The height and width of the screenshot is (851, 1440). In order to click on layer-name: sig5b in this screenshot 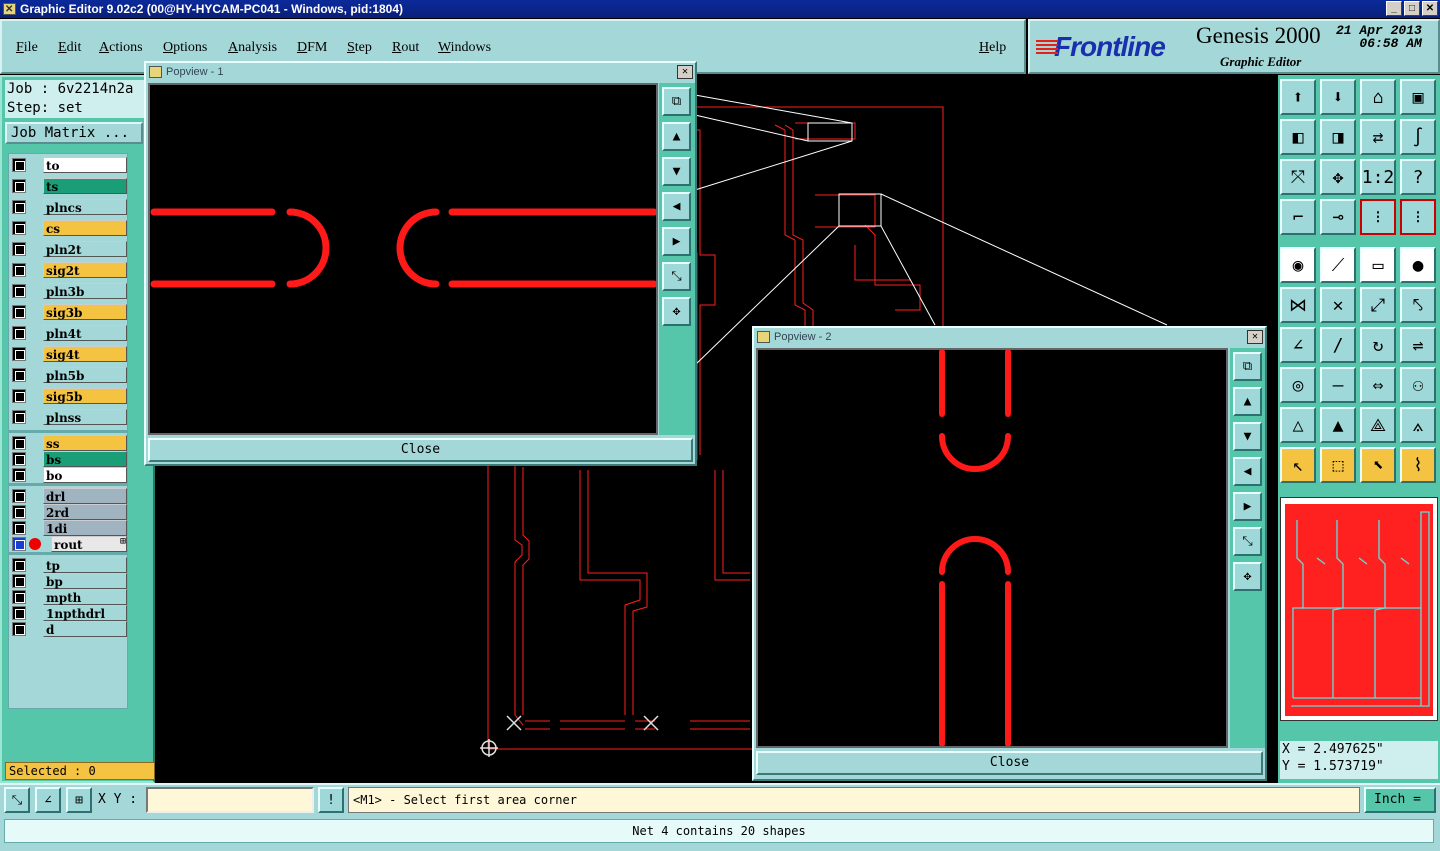, I will do `click(85, 396)`.